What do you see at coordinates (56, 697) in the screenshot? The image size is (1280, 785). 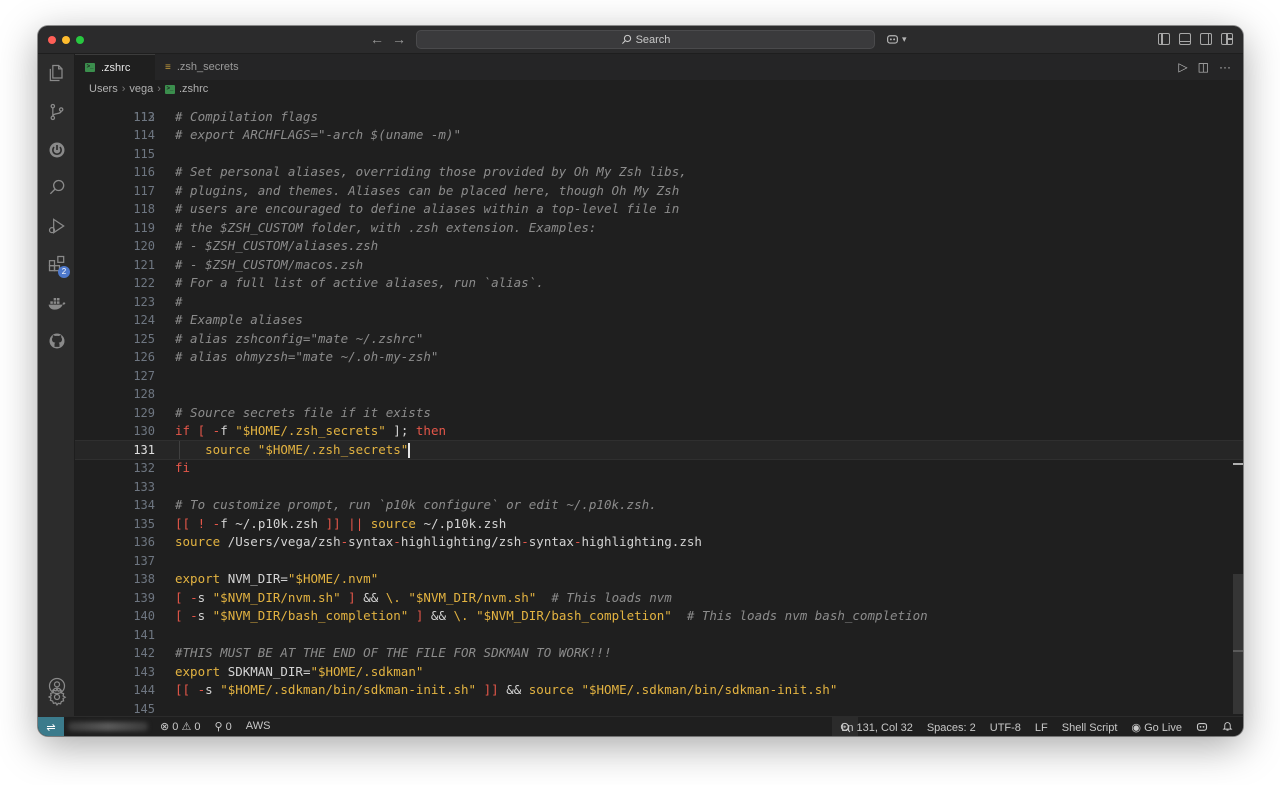 I see `settings-button` at bounding box center [56, 697].